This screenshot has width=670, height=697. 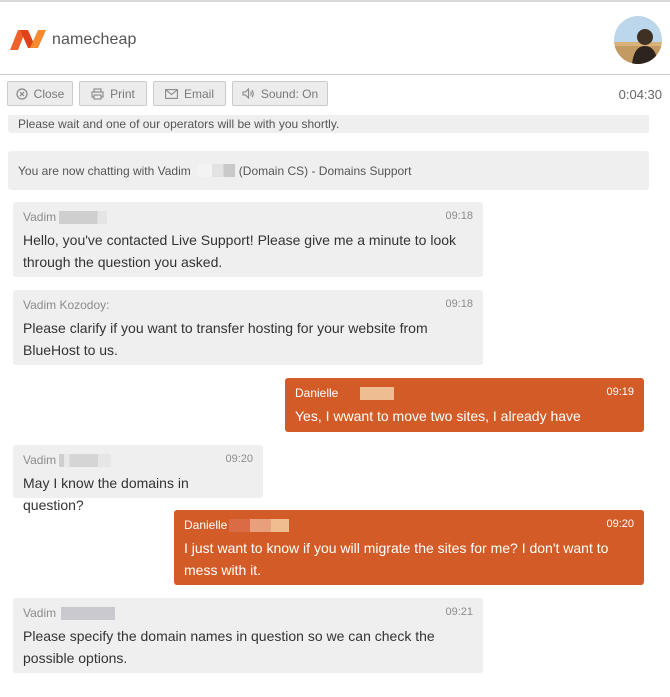 What do you see at coordinates (198, 93) in the screenshot?
I see `email-button-label: Email` at bounding box center [198, 93].